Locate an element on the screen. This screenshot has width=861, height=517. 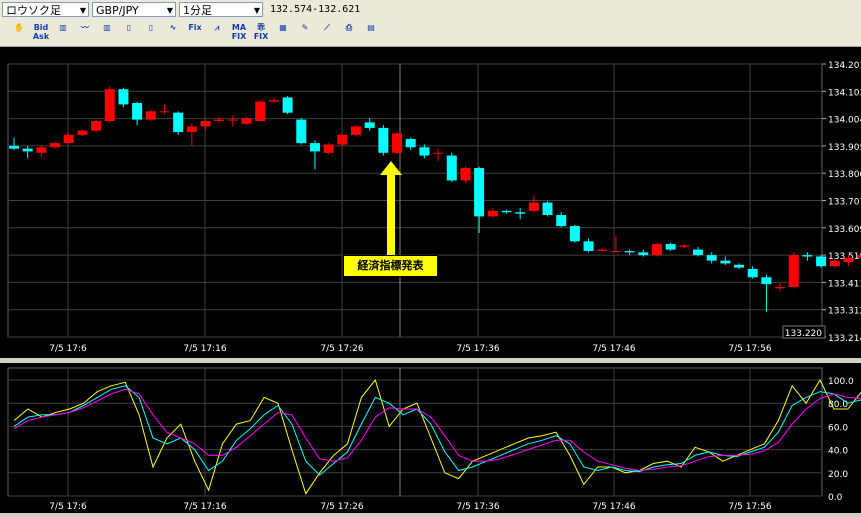
x-tick-label: 7/5 17:6 is located at coordinates (68, 349).